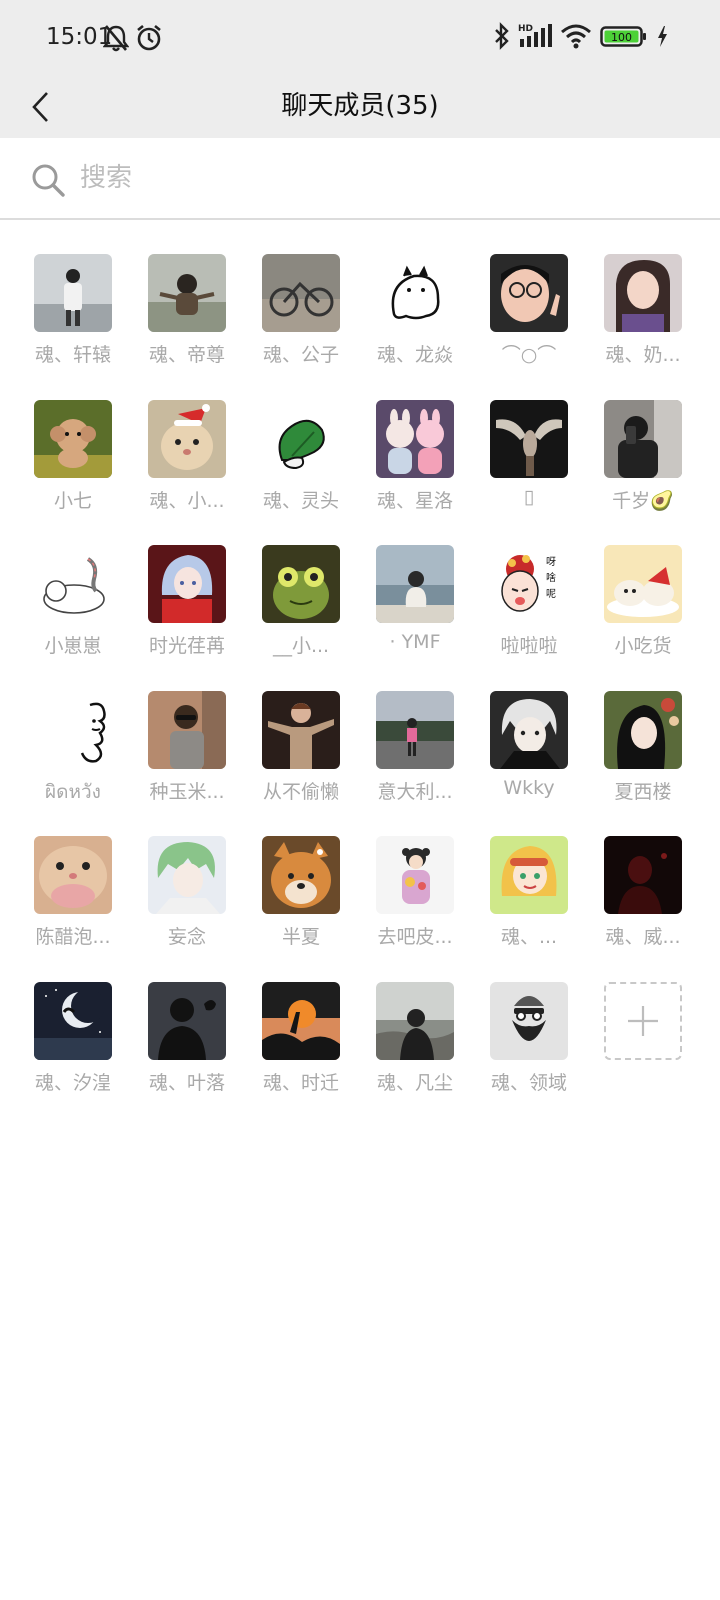  Describe the element at coordinates (525, 29) in the screenshot. I see `network-type-label: HD` at that location.